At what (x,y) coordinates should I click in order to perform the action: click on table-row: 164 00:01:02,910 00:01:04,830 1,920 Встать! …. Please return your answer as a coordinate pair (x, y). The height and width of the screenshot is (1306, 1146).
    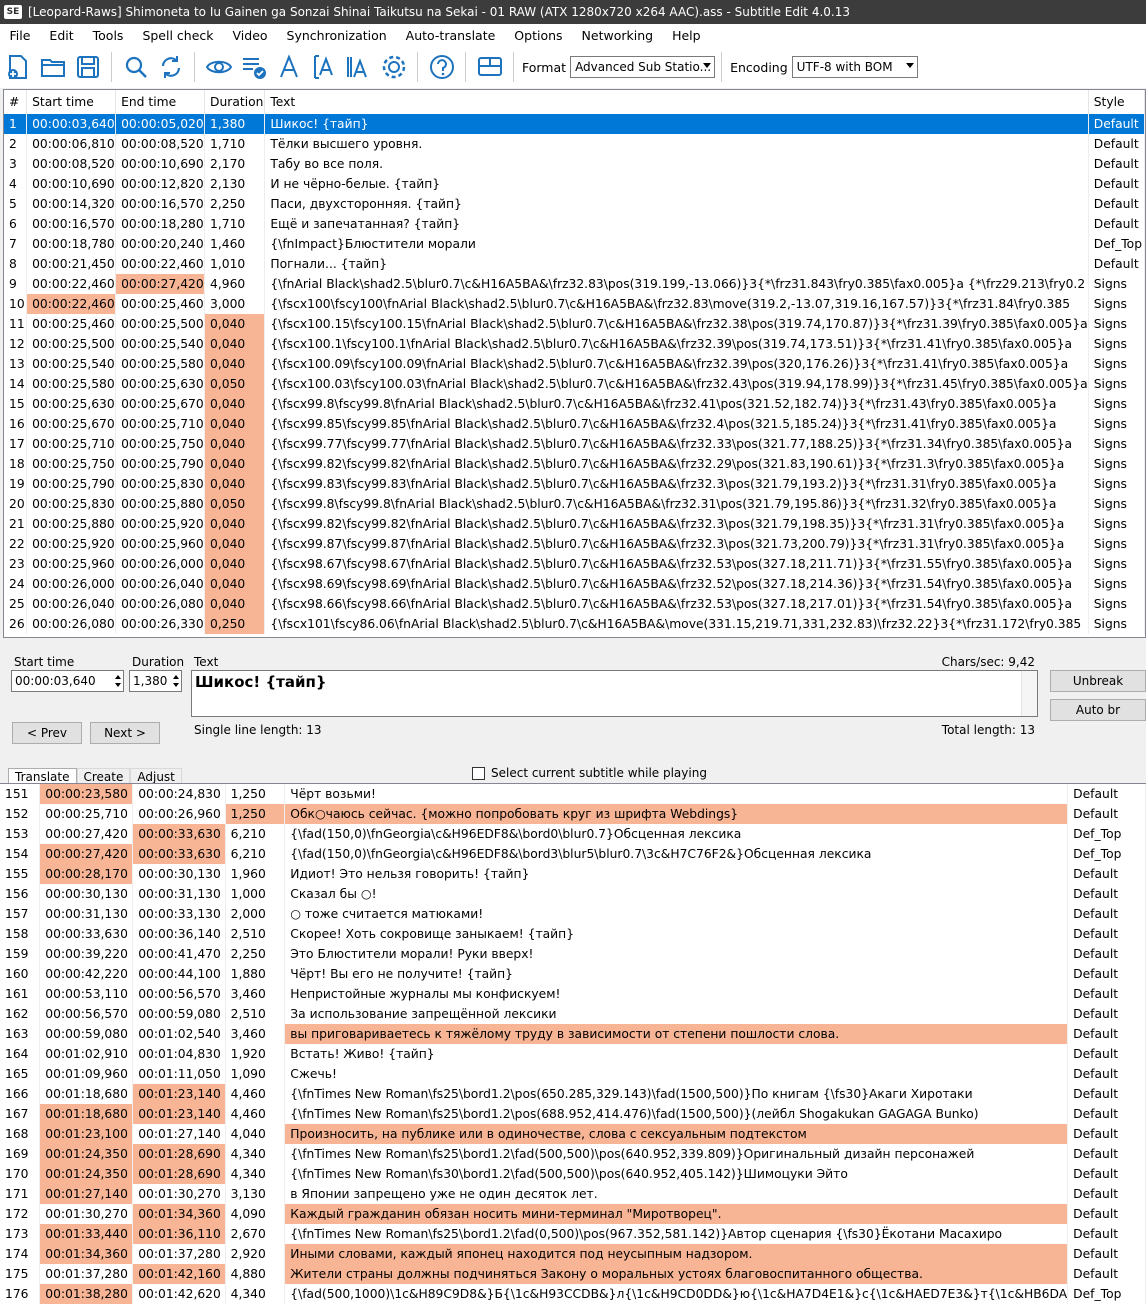
    Looking at the image, I should click on (573, 1054).